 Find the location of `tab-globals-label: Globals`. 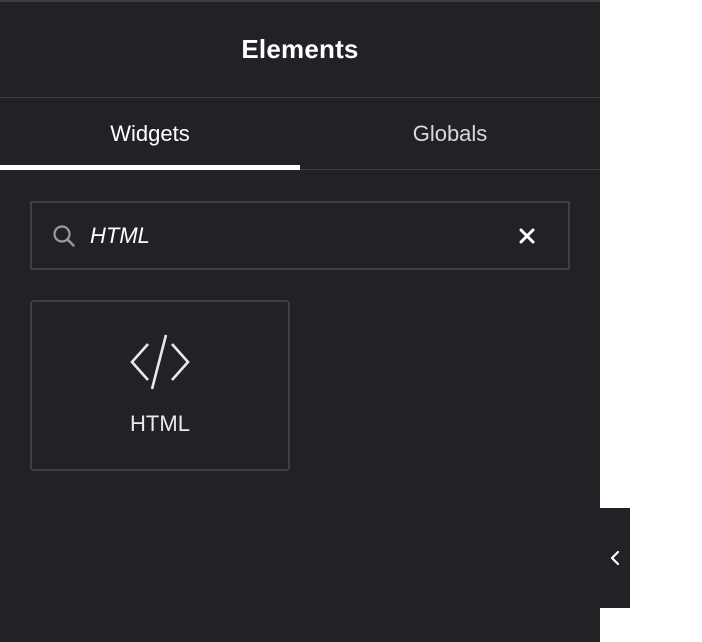

tab-globals-label: Globals is located at coordinates (450, 133).